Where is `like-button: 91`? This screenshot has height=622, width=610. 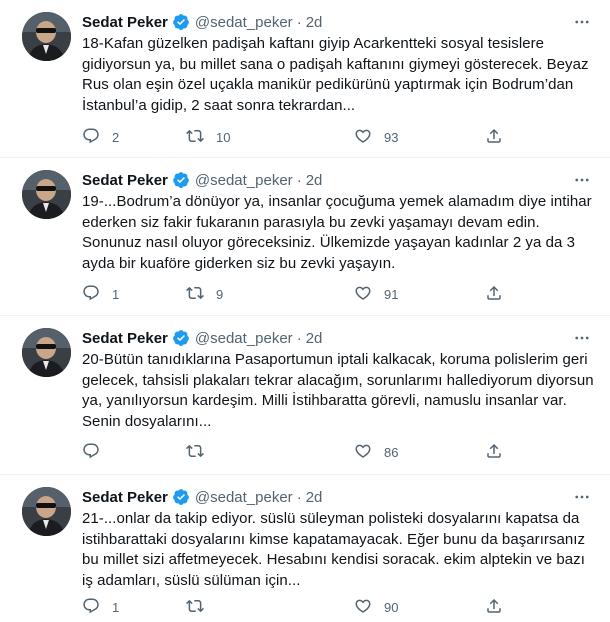
like-button: 91 is located at coordinates (376, 294).